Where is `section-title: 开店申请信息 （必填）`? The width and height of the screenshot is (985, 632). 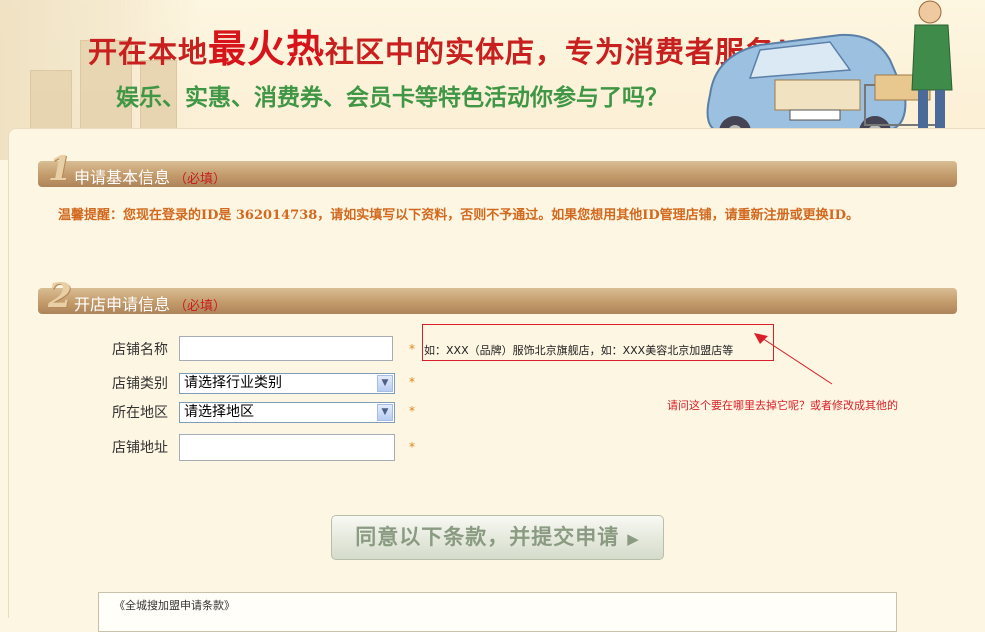
section-title: 开店申请信息 （必填） is located at coordinates (150, 304).